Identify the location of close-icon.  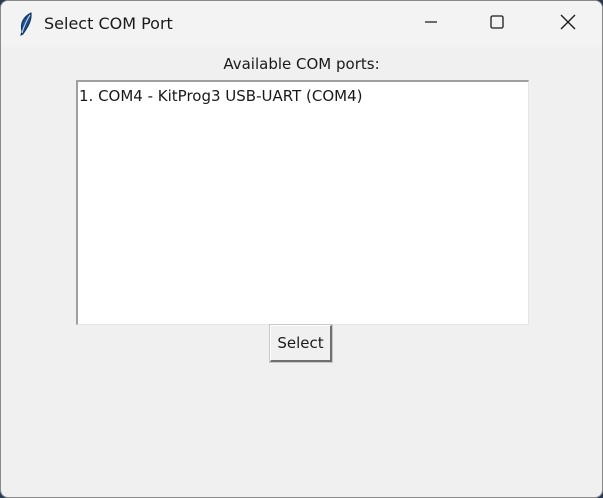
(568, 24).